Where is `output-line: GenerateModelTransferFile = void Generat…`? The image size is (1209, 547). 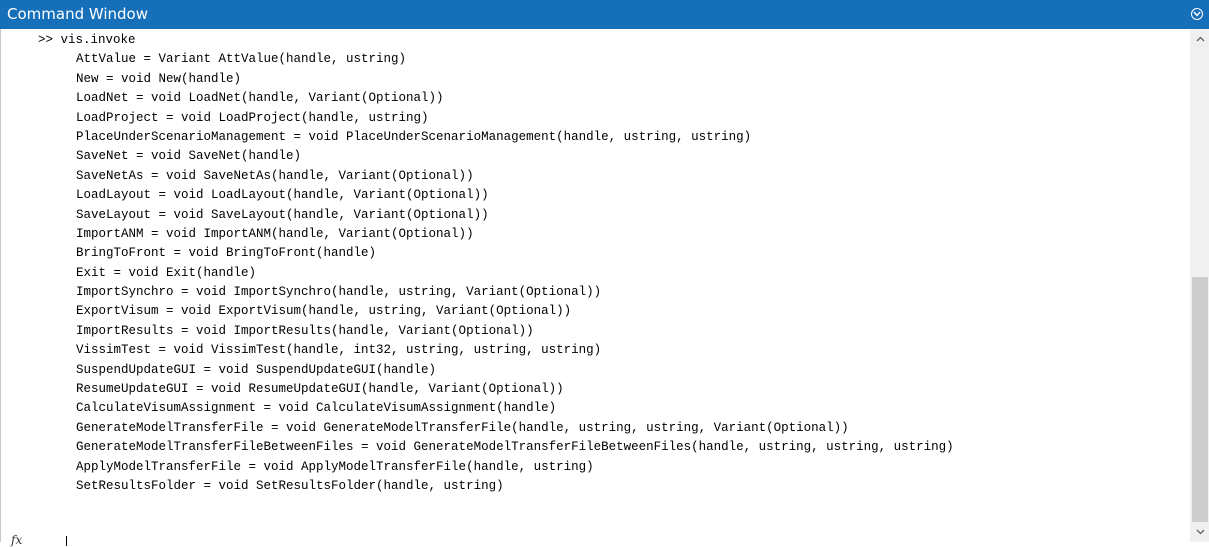
output-line: GenerateModelTransferFile = void Generat… is located at coordinates (462, 427).